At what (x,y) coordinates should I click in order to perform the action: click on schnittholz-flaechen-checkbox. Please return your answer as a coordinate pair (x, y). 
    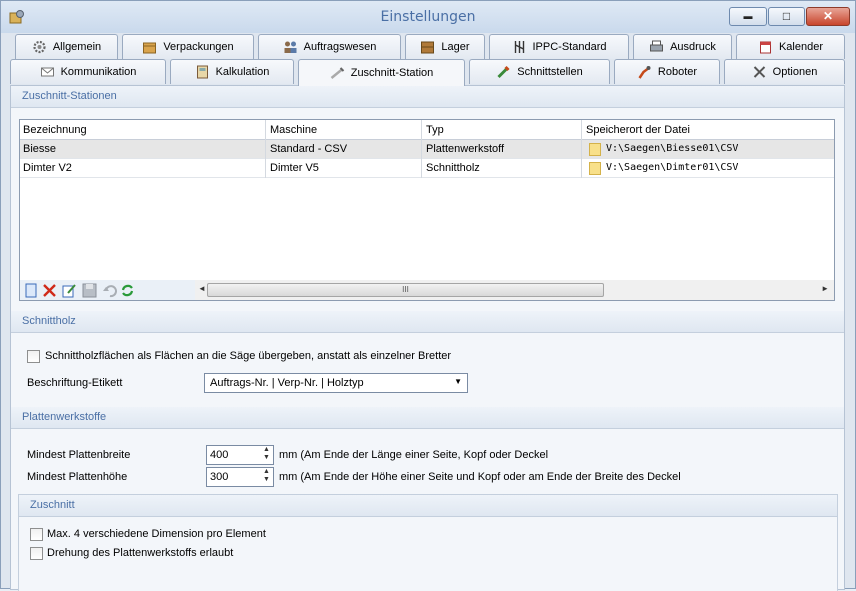
    Looking at the image, I should click on (33, 356).